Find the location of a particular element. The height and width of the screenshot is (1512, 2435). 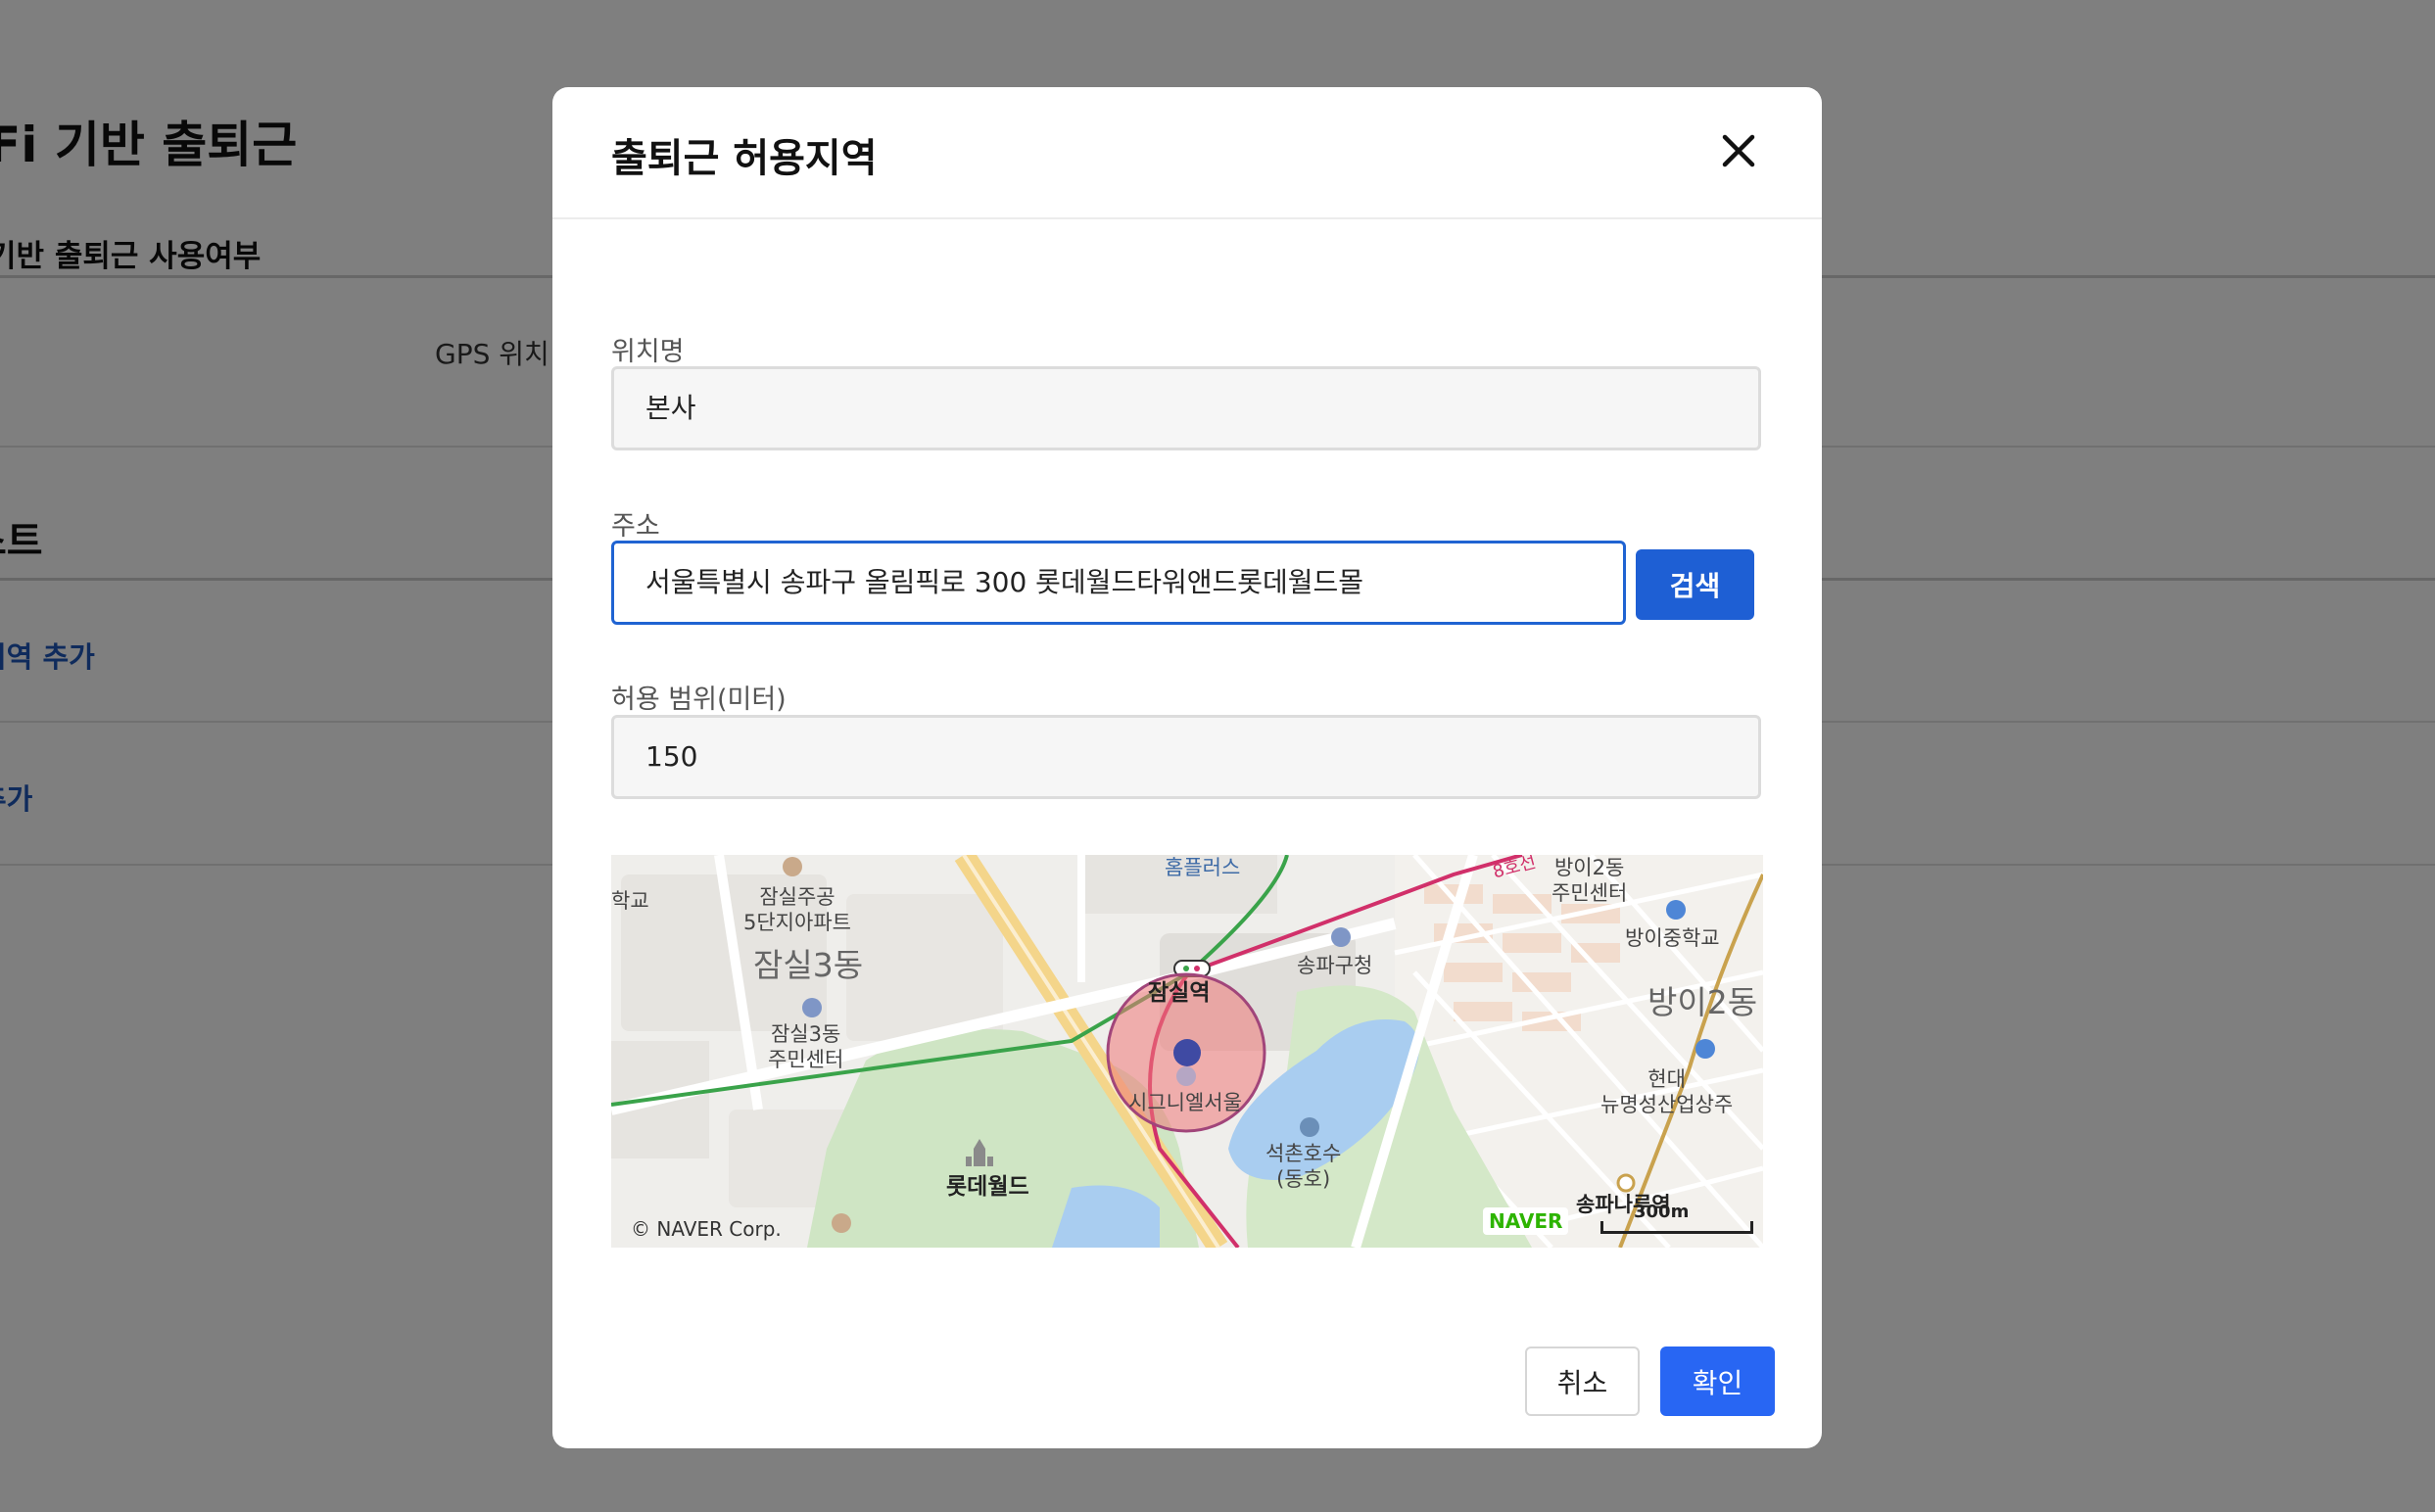

map-label-lotte-world: 롯데월드 is located at coordinates (987, 1187).